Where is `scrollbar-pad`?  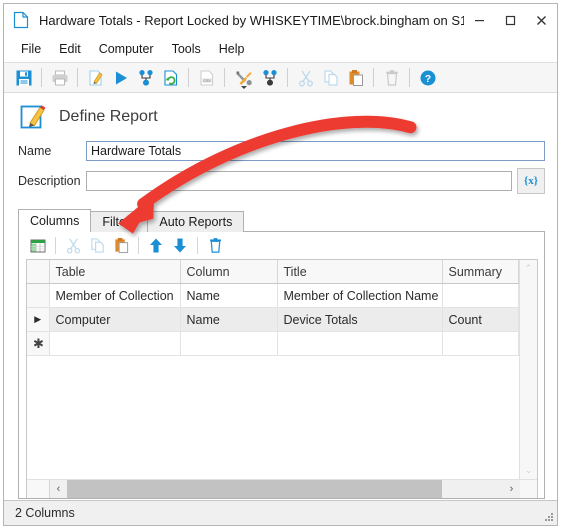 scrollbar-pad is located at coordinates (528, 489).